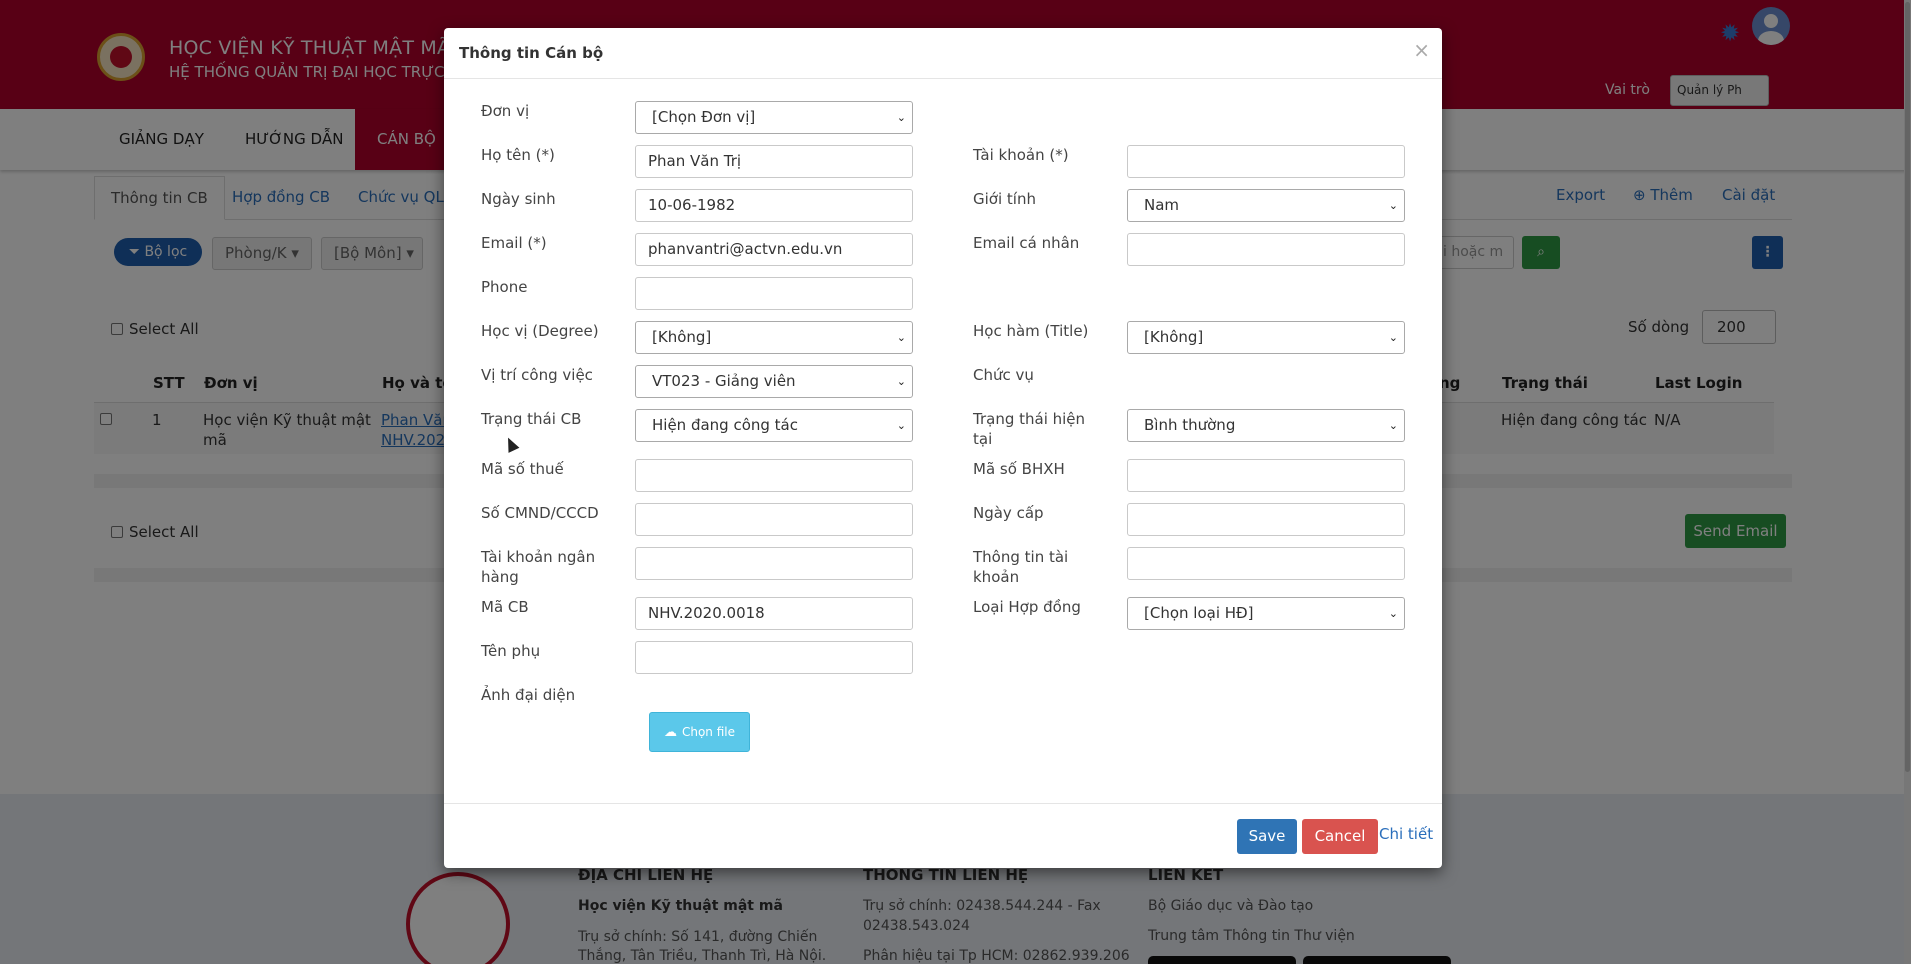  Describe the element at coordinates (1020, 567) in the screenshot. I see `label-thong-tin-tk: Thông tin tài khoản` at that location.